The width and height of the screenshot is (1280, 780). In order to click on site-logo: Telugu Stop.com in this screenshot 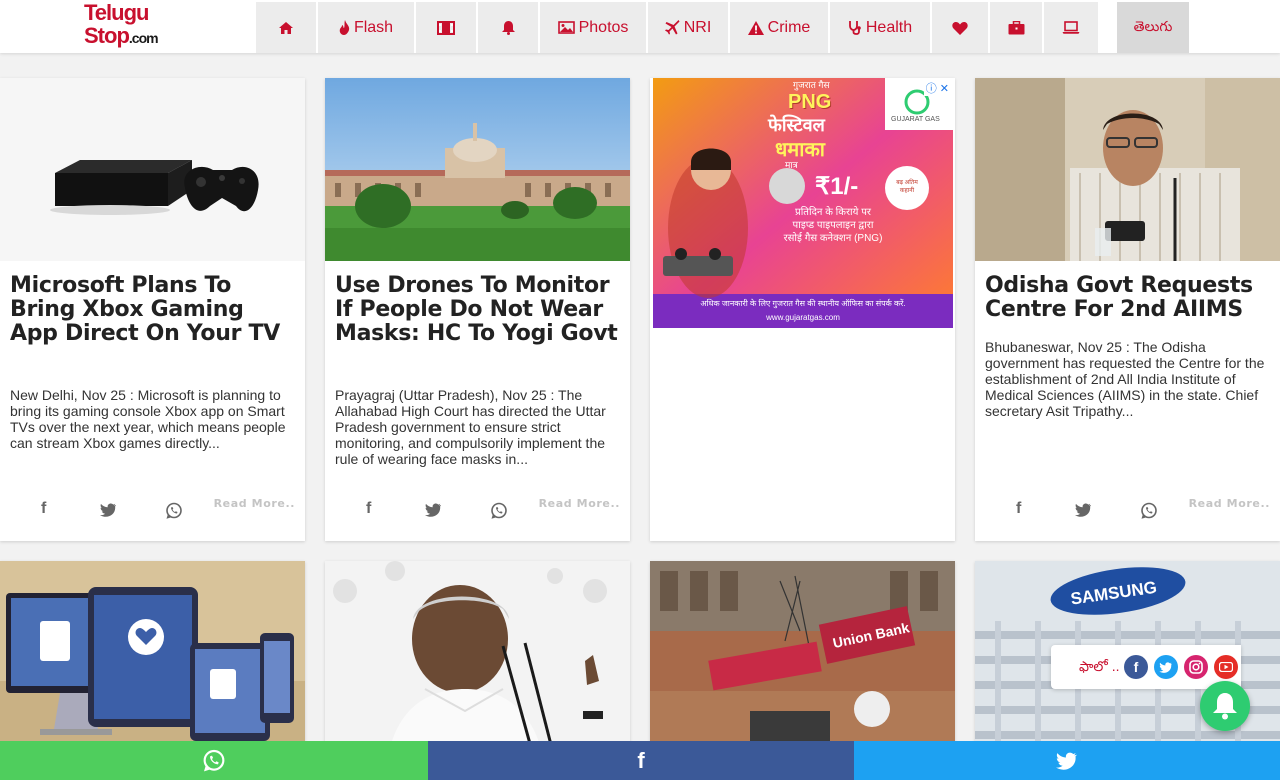, I will do `click(129, 26)`.